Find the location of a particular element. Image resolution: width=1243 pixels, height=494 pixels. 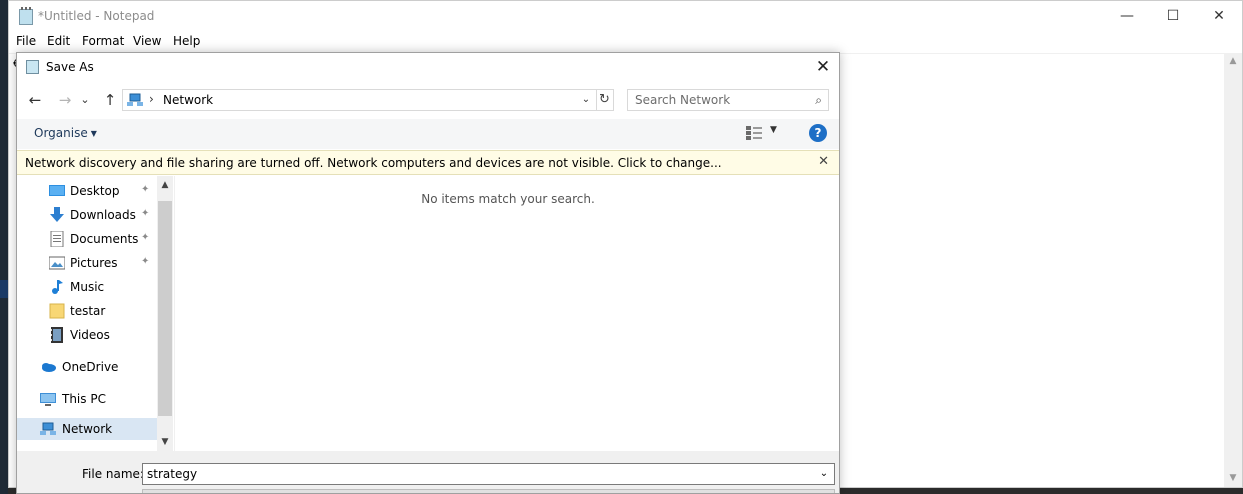

recent-locations-icon: ⌄ is located at coordinates (85, 100).